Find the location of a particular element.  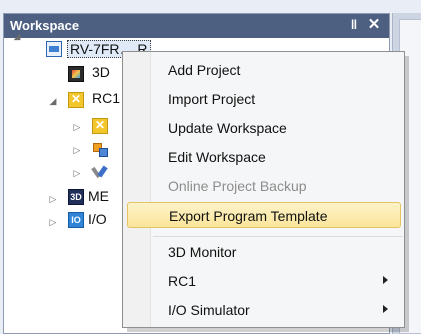

rc-subfolder-icon is located at coordinates (100, 126).